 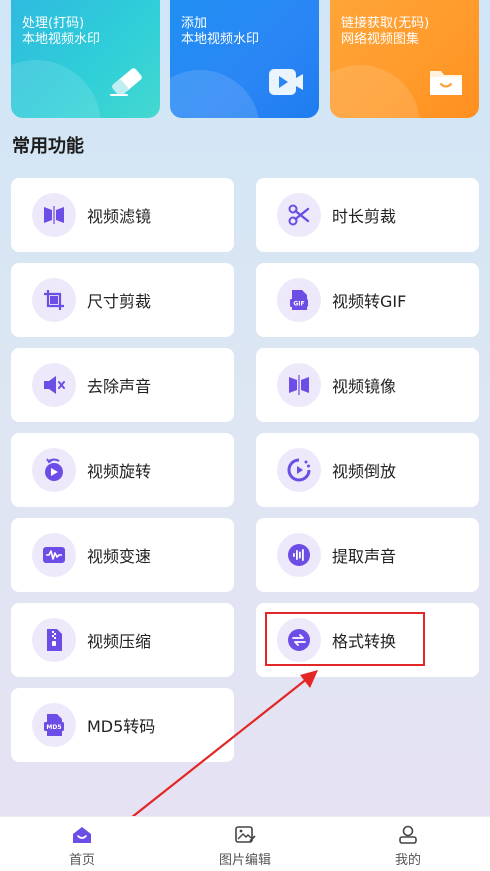 What do you see at coordinates (194, 23) in the screenshot?
I see `card-title: 添加` at bounding box center [194, 23].